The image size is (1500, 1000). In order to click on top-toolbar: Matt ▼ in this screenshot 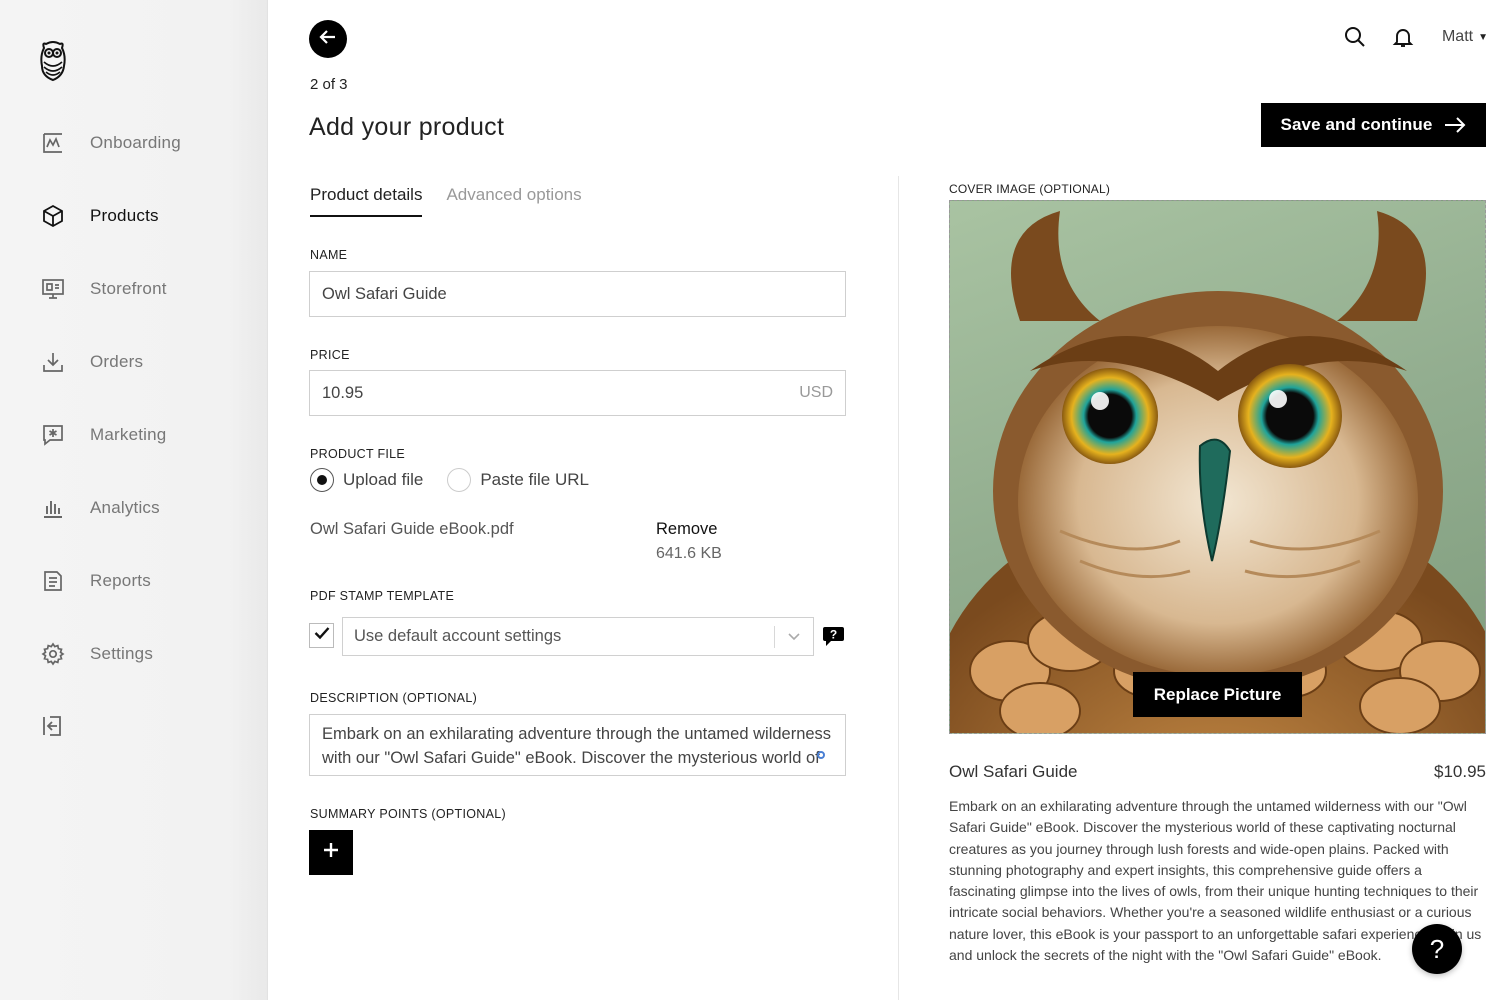, I will do `click(1415, 37)`.